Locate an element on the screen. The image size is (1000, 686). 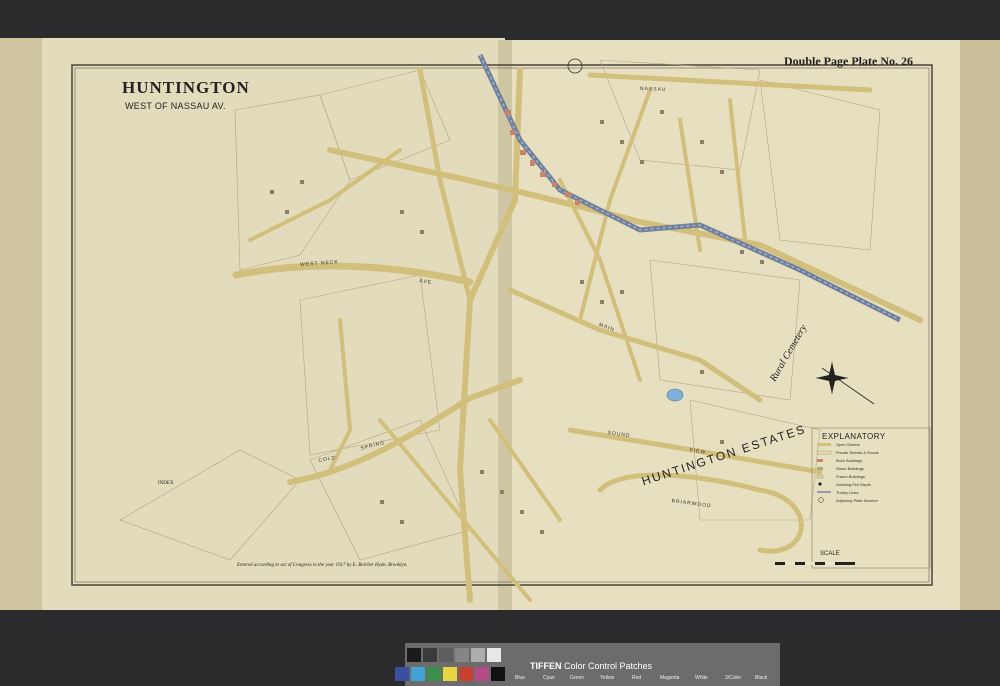
patch-name: Blue is located at coordinates (520, 678).